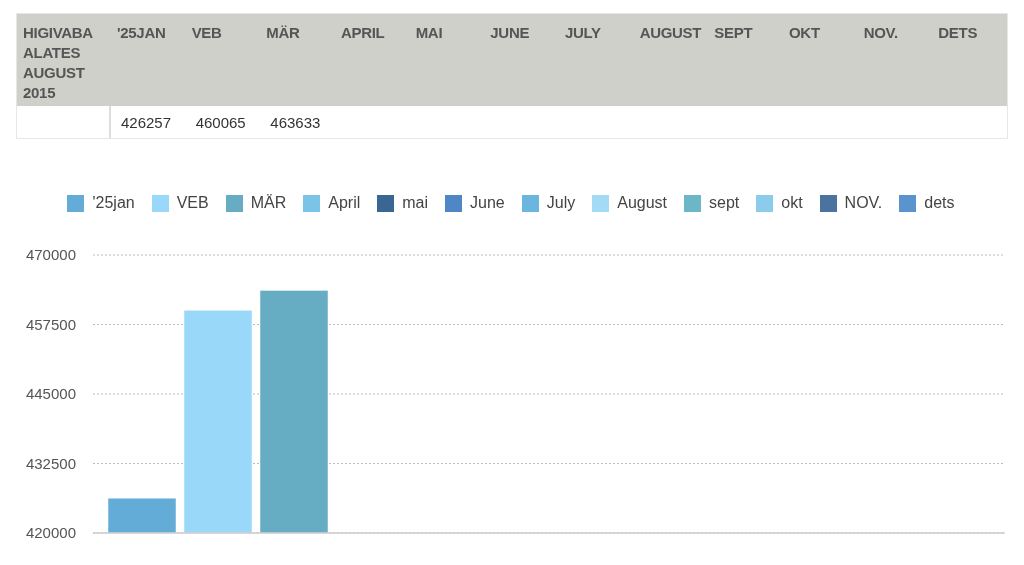 Image resolution: width=1024 pixels, height=565 pixels. What do you see at coordinates (670, 33) in the screenshot?
I see `column-header: AUGUST` at bounding box center [670, 33].